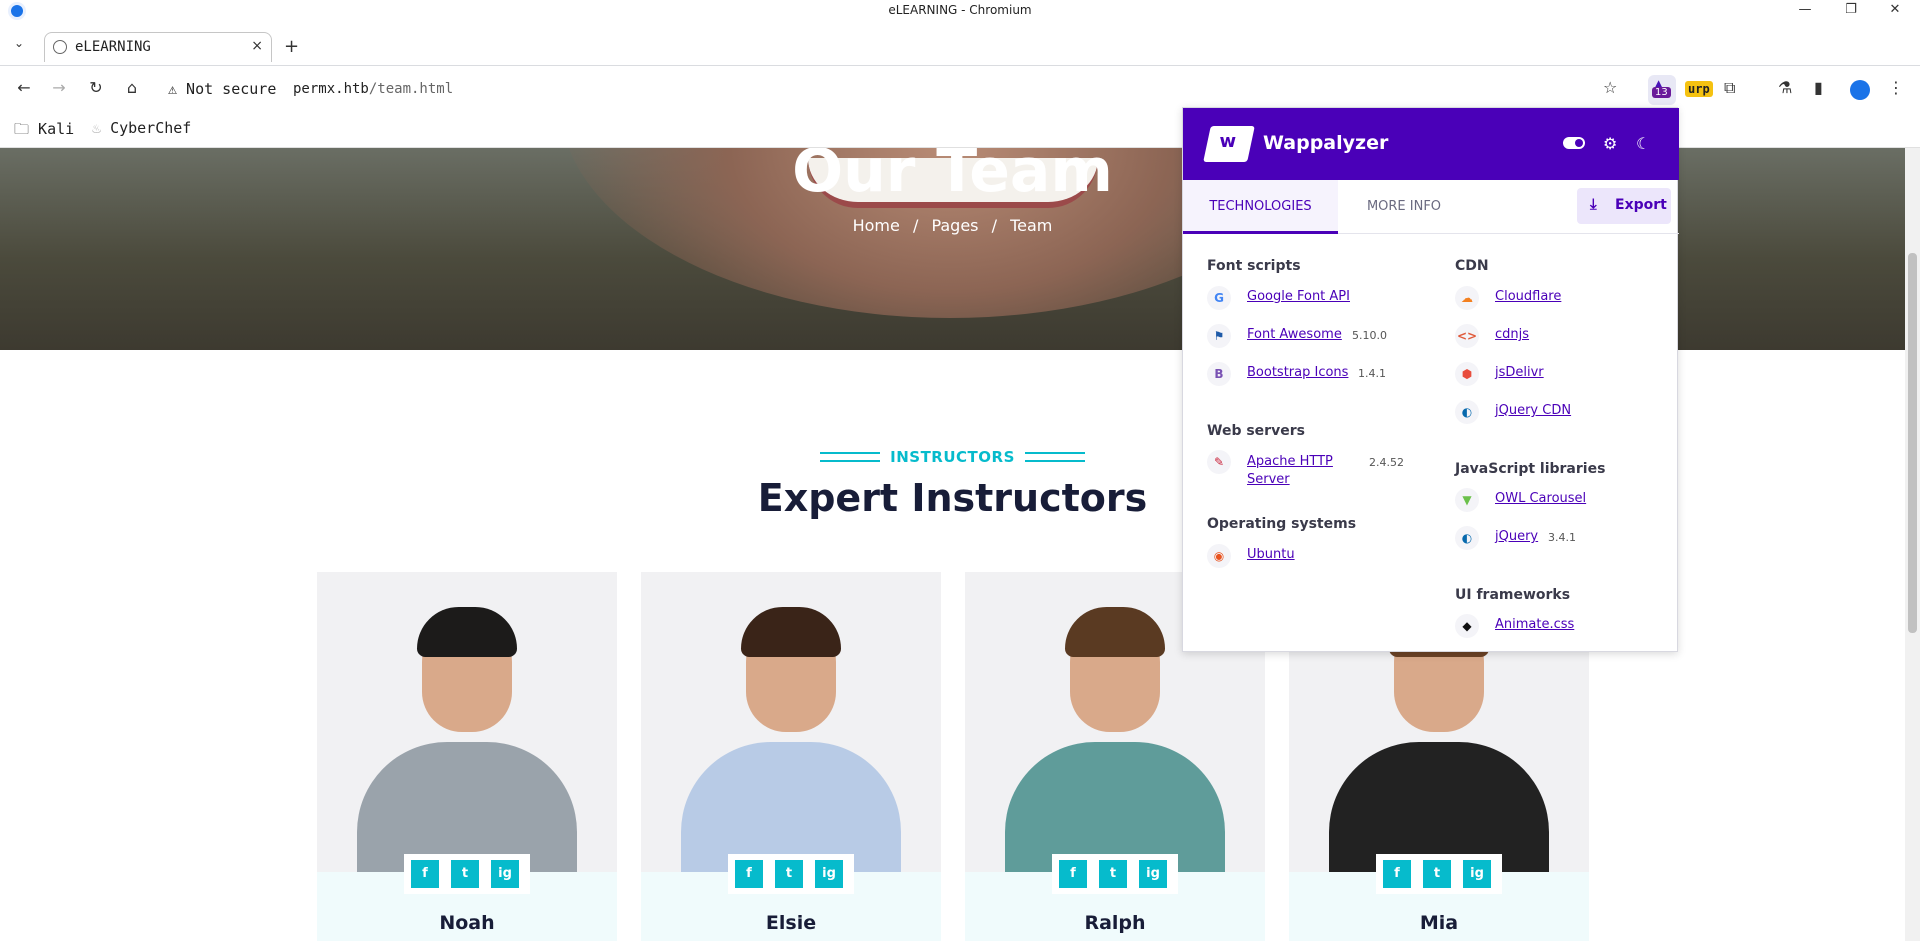 This screenshot has width=1920, height=941. What do you see at coordinates (411, 89) in the screenshot?
I see `url-path: /team.html` at bounding box center [411, 89].